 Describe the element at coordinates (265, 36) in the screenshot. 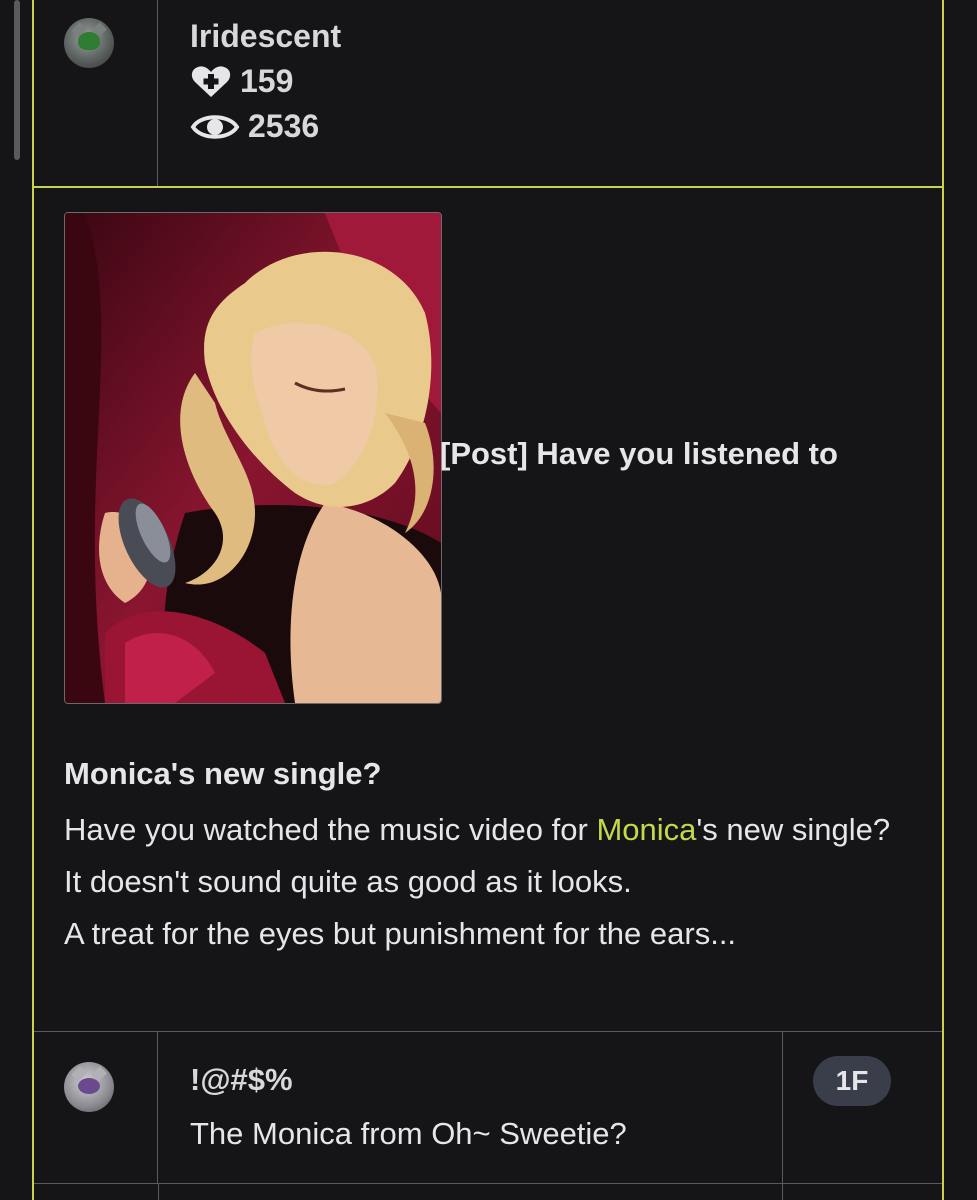

I see `author-name: Iridescent` at that location.